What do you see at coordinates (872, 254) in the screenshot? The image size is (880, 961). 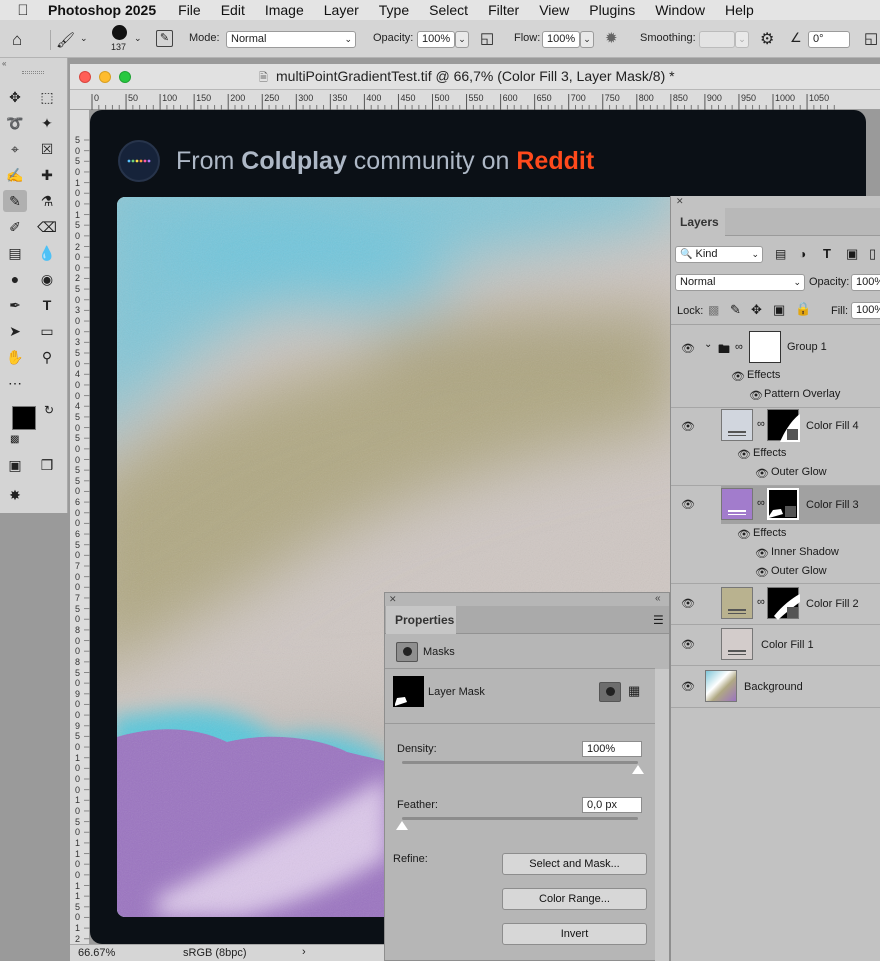 I see `filter-smart-object-icon: ▯` at bounding box center [872, 254].